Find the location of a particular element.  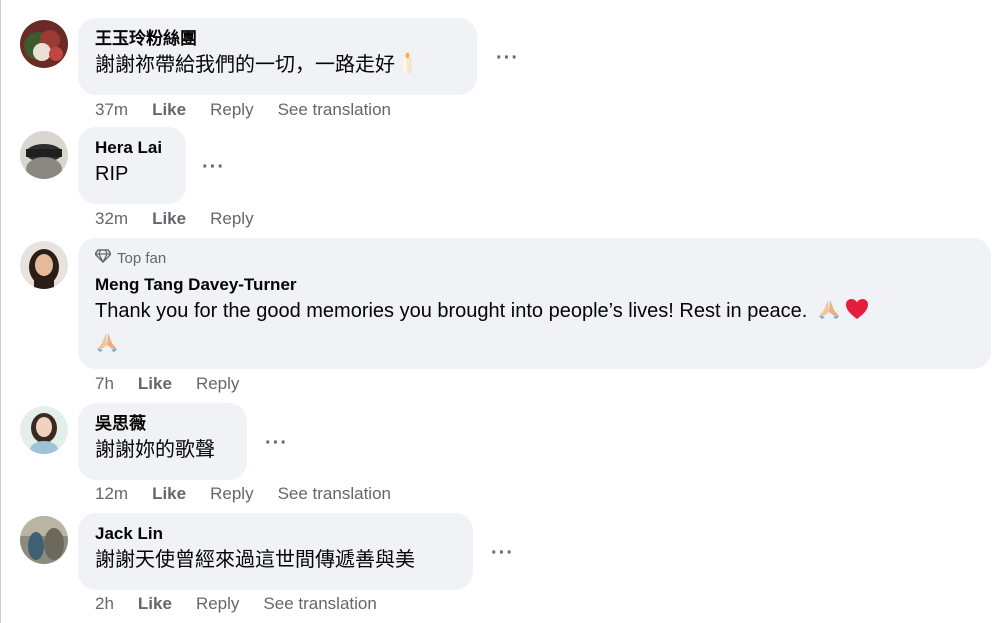

top-fan-label: Top fan is located at coordinates (142, 258).